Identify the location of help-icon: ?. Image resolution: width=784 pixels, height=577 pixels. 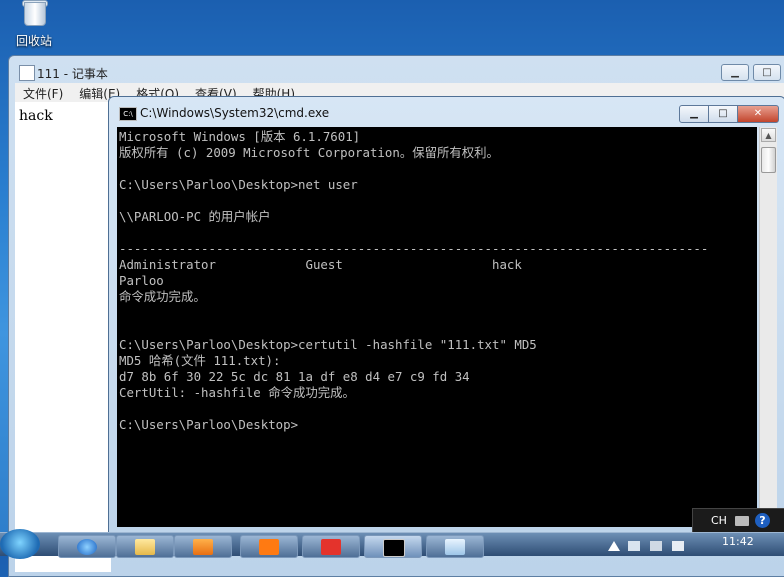
(762, 520).